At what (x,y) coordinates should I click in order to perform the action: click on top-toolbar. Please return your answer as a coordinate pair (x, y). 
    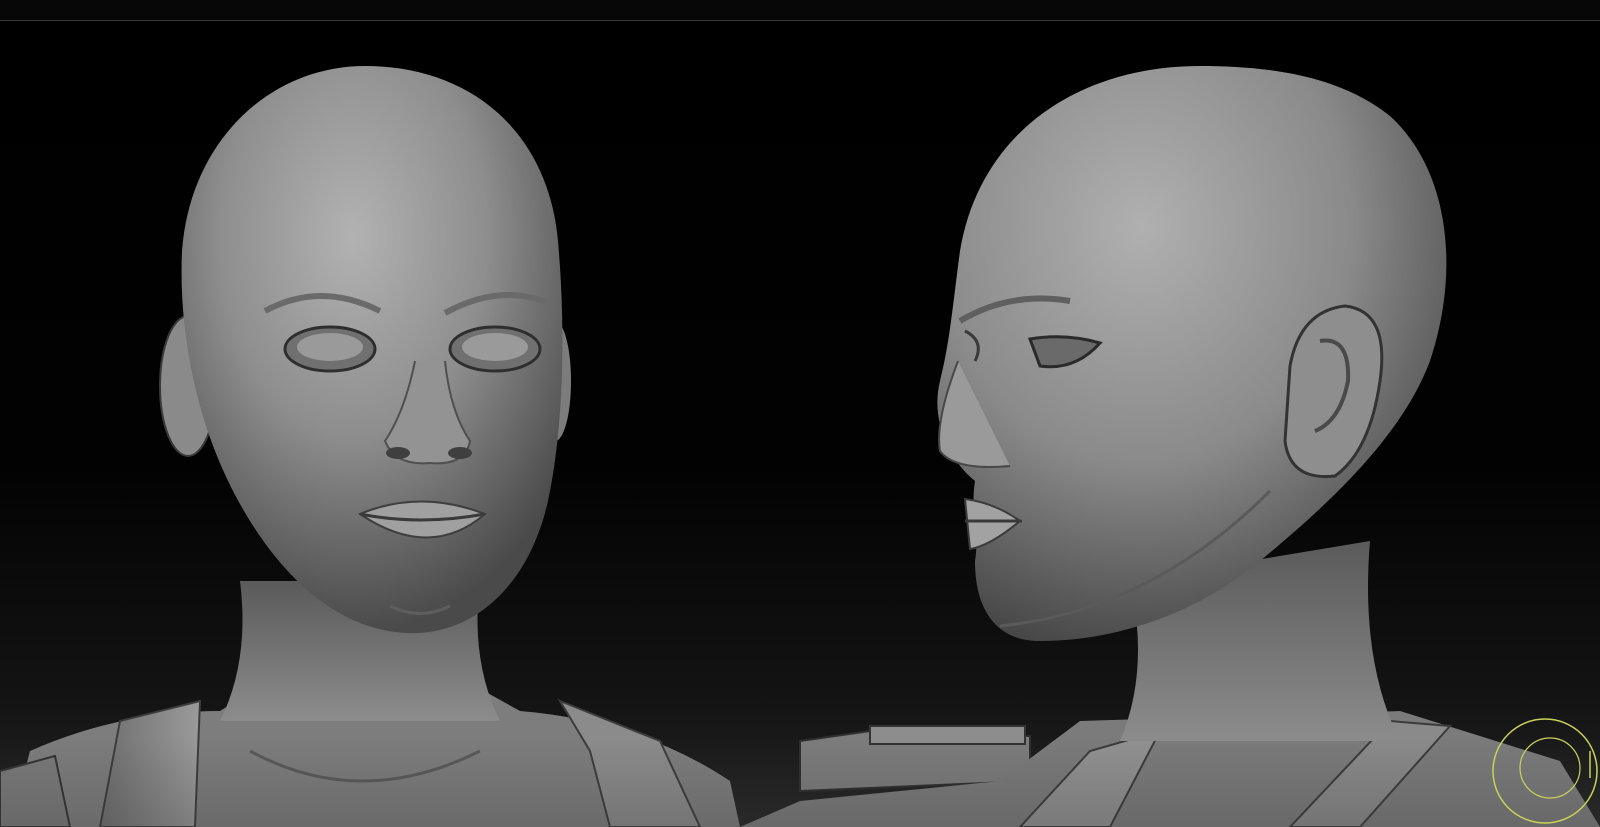
    Looking at the image, I should click on (800, 10).